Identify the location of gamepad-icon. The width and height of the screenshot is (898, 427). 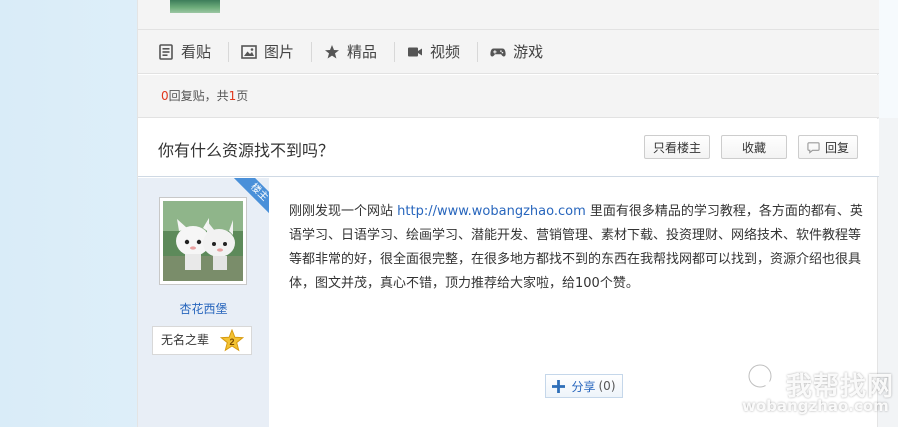
(498, 51).